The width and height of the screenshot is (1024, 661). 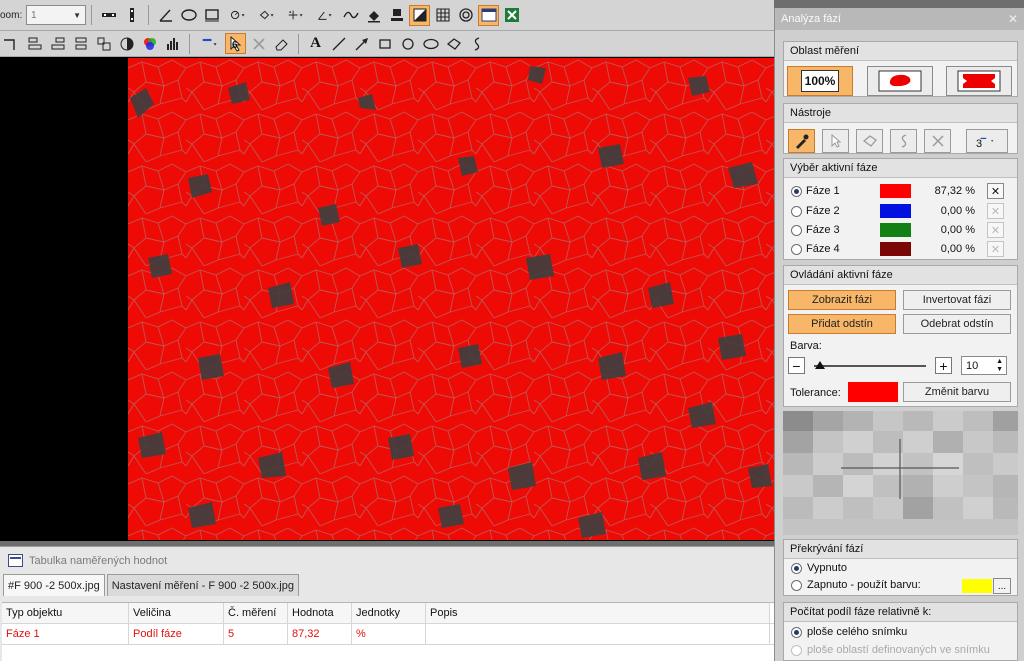 I want to click on overlap-off-option: Vypnuto, so click(x=815, y=568).